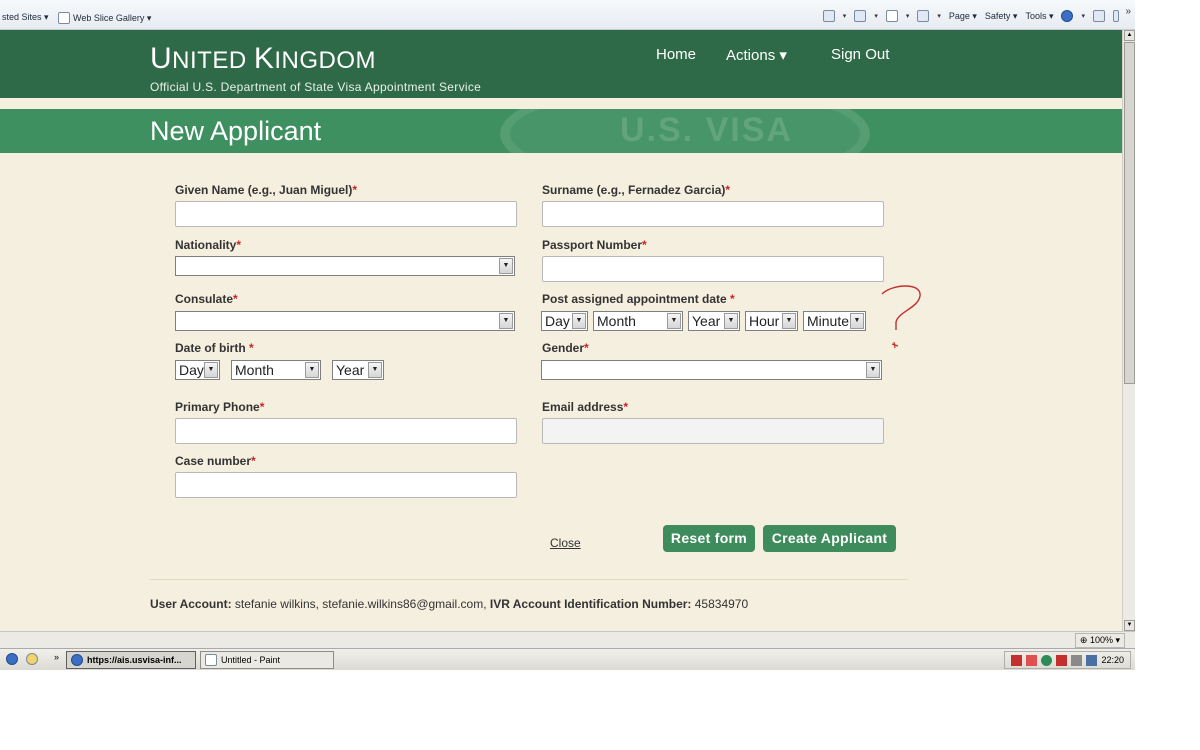  I want to click on favorites-suggested-sites: sted Sites ▾, so click(25, 17).